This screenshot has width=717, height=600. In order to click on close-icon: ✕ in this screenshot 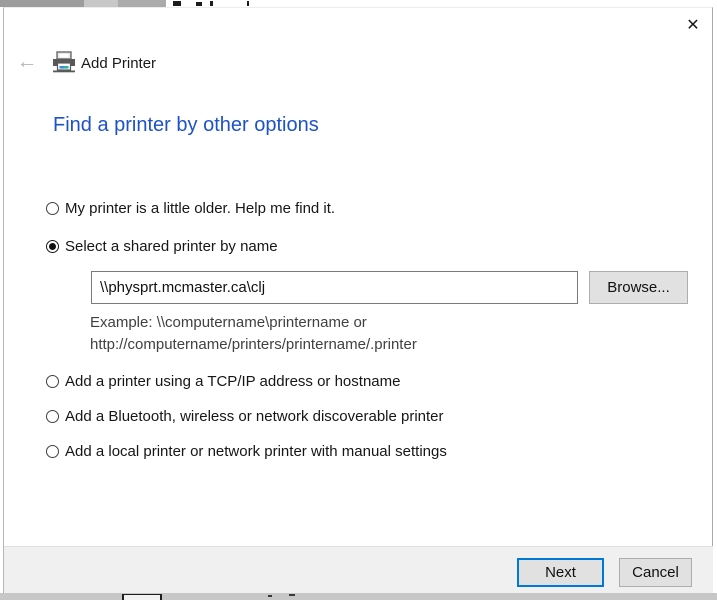, I will do `click(693, 25)`.